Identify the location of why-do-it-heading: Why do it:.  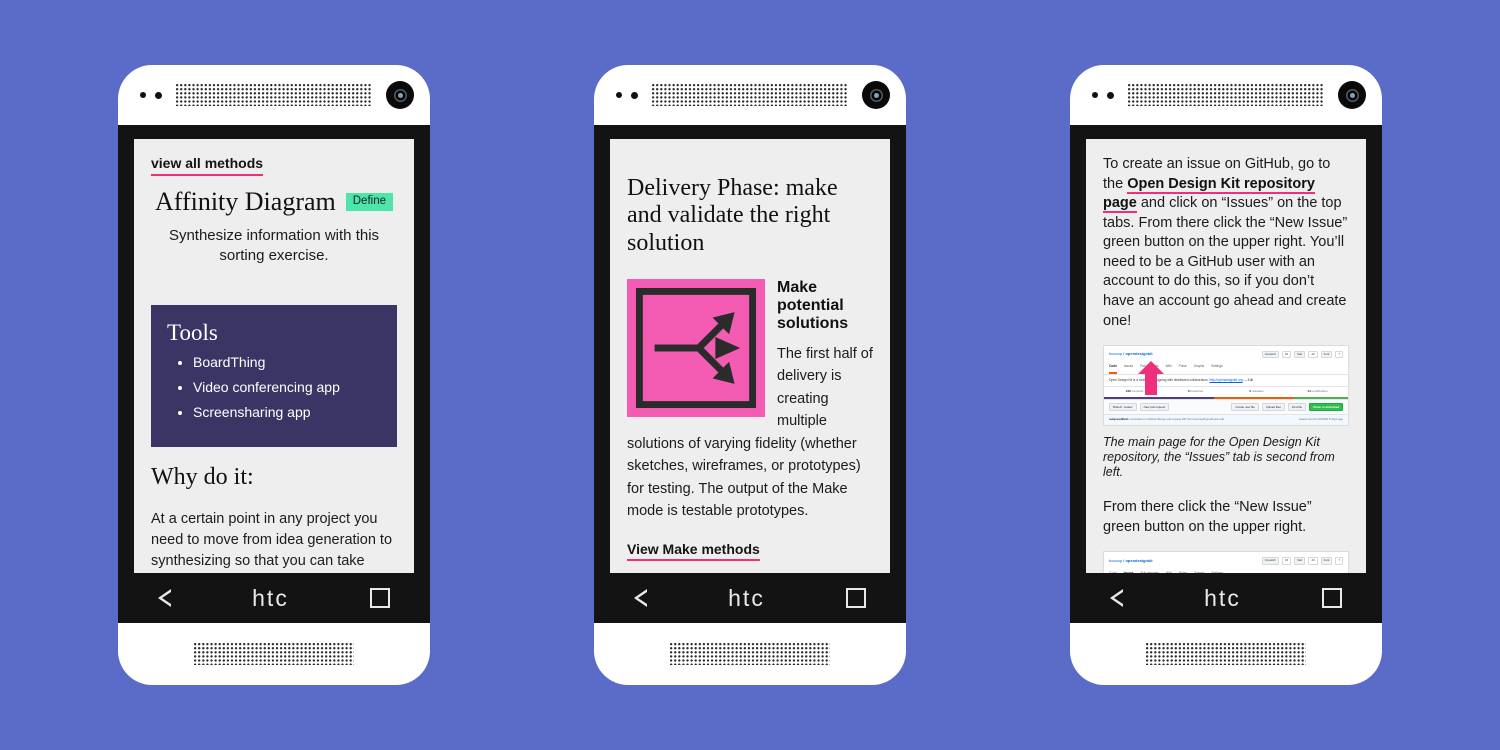
(202, 476).